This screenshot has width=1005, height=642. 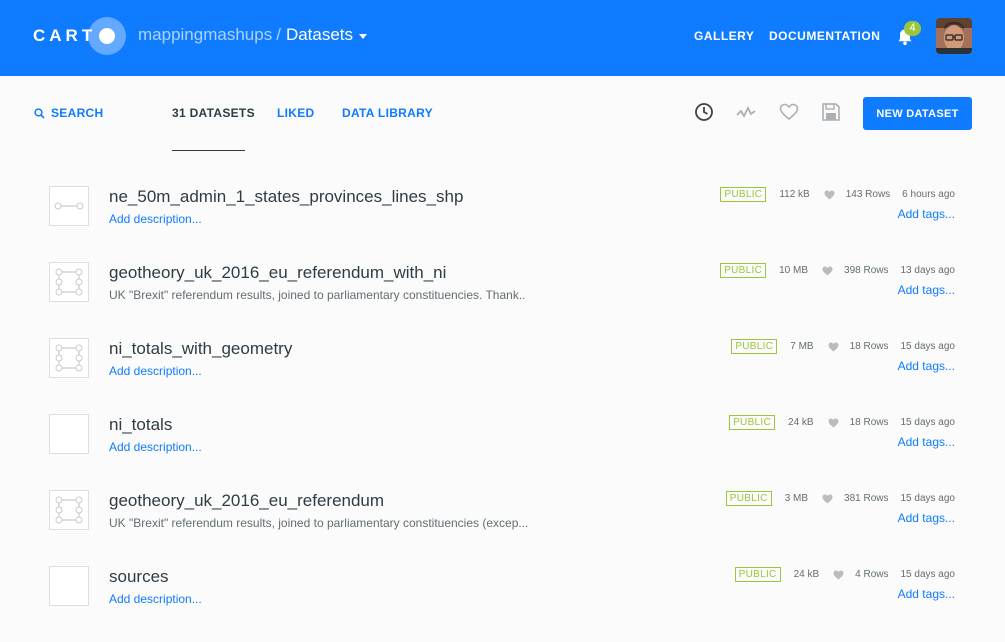 I want to click on logo-text: CART, so click(x=65, y=35).